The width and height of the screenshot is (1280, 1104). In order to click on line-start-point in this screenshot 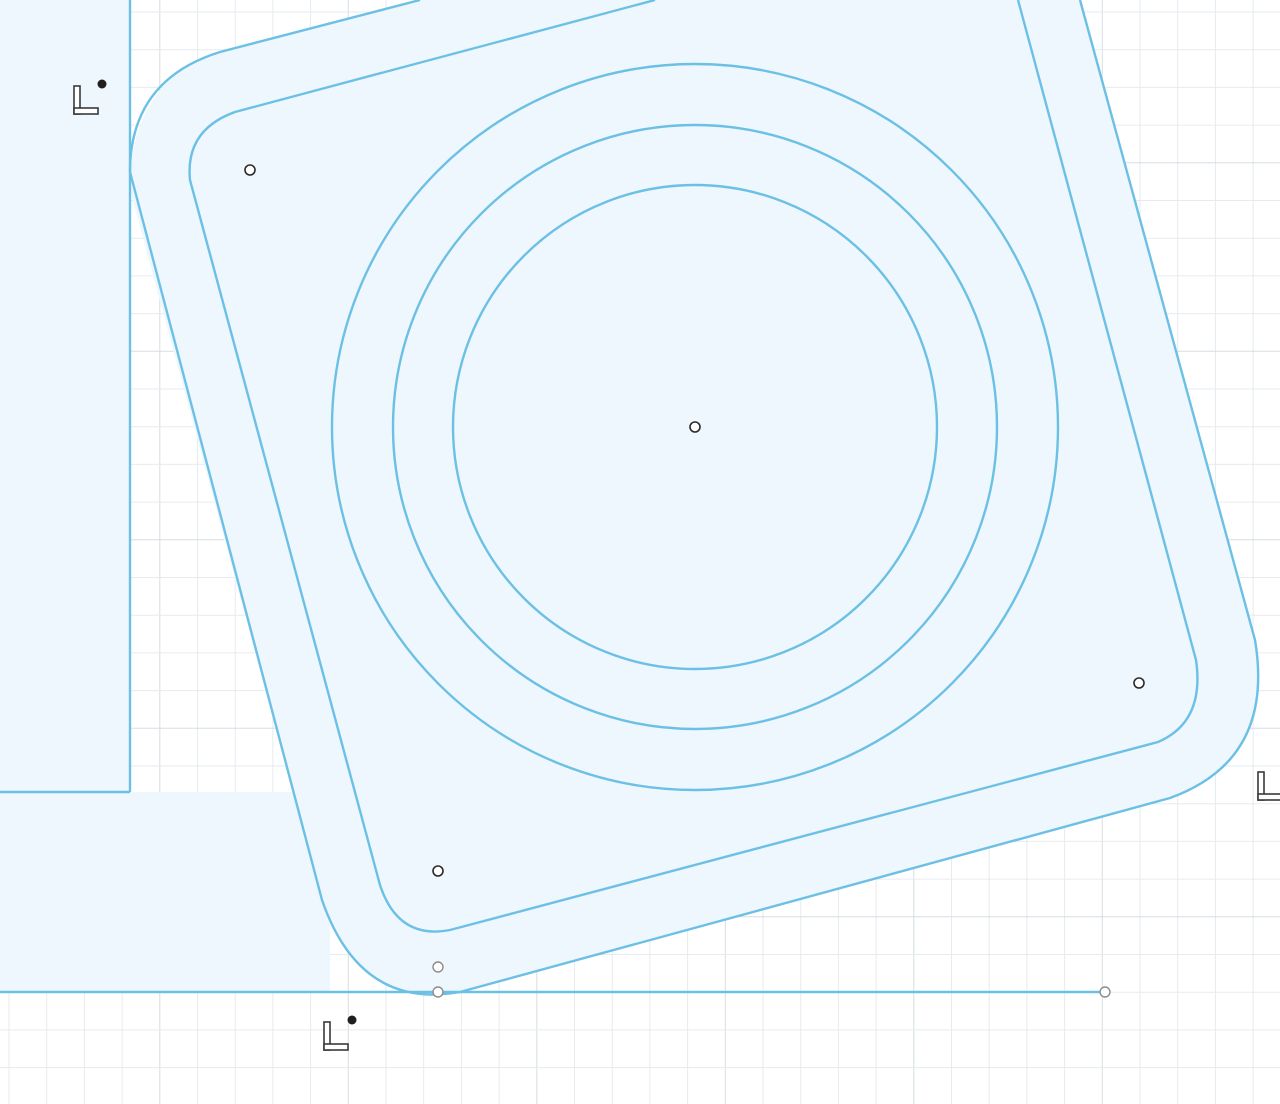, I will do `click(438, 992)`.